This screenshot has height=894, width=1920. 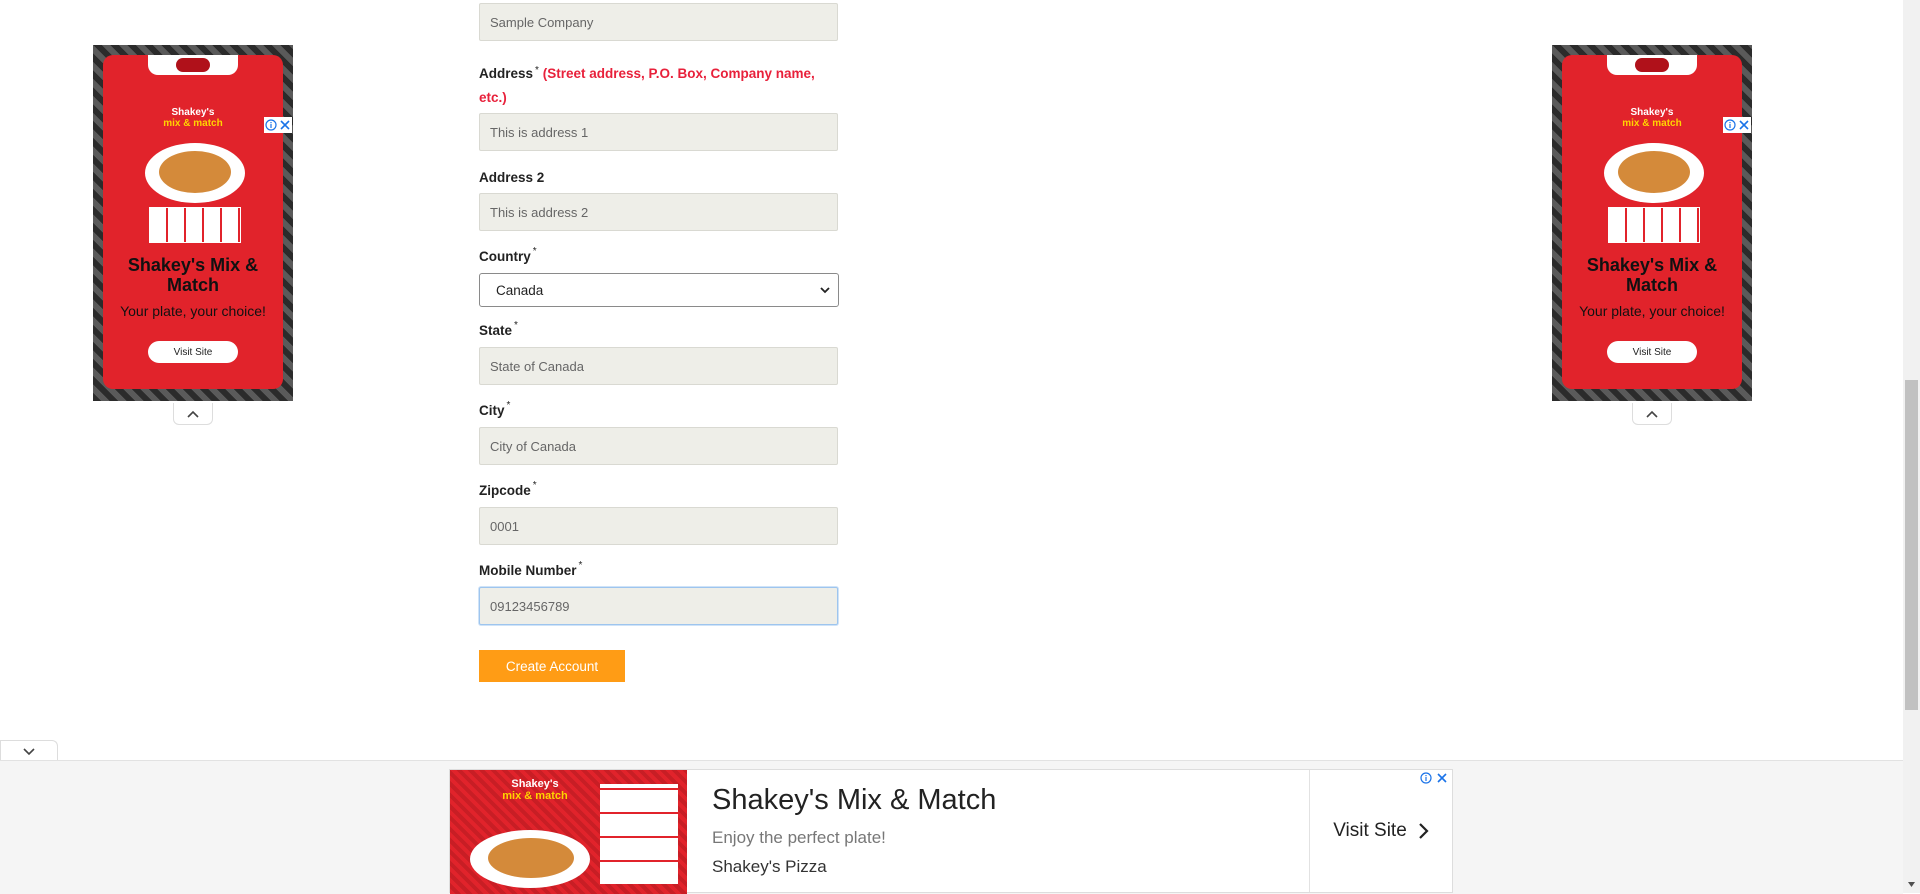 I want to click on address2-label: Address 2, so click(x=512, y=177).